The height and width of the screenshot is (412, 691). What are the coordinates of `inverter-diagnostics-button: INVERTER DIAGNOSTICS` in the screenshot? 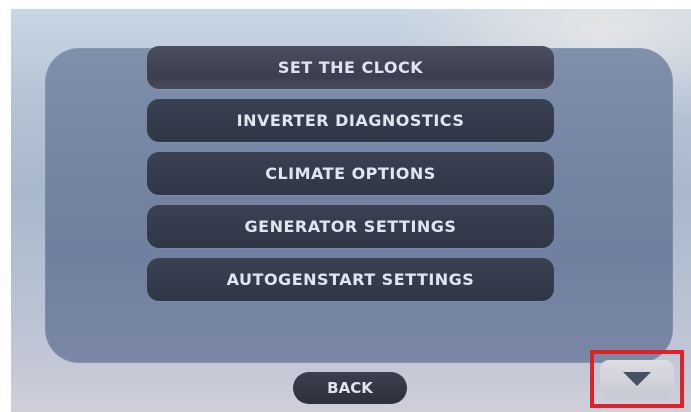 It's located at (350, 120).